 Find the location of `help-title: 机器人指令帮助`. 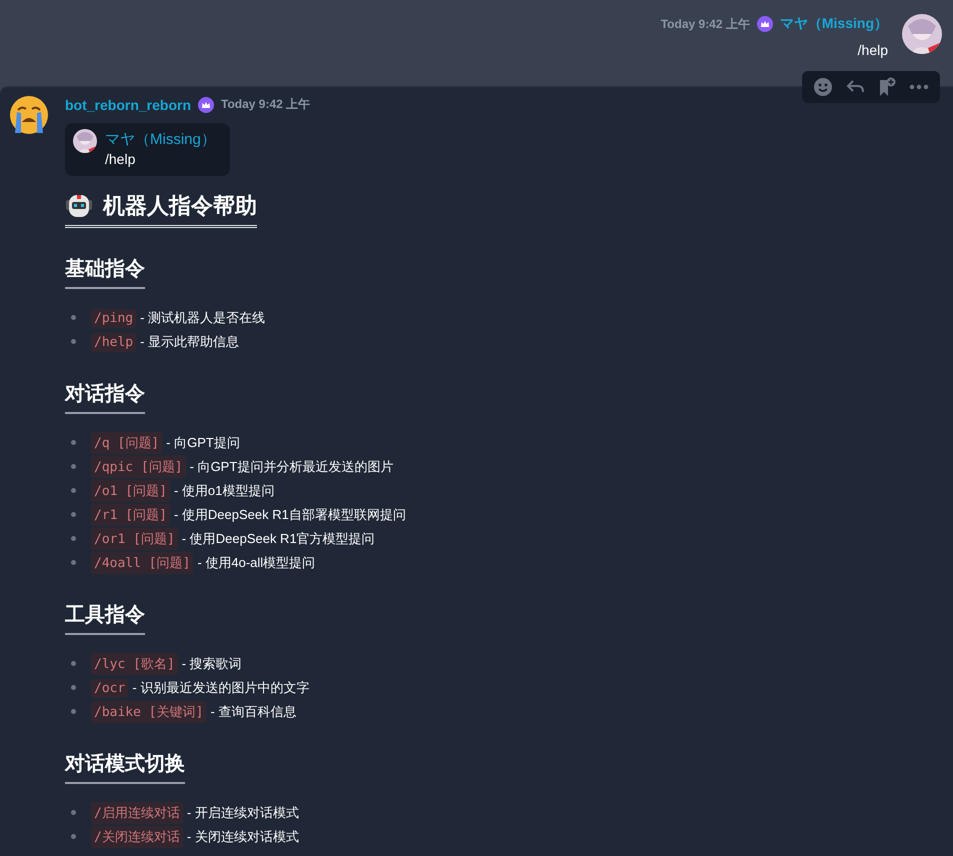

help-title: 机器人指令帮助 is located at coordinates (180, 206).